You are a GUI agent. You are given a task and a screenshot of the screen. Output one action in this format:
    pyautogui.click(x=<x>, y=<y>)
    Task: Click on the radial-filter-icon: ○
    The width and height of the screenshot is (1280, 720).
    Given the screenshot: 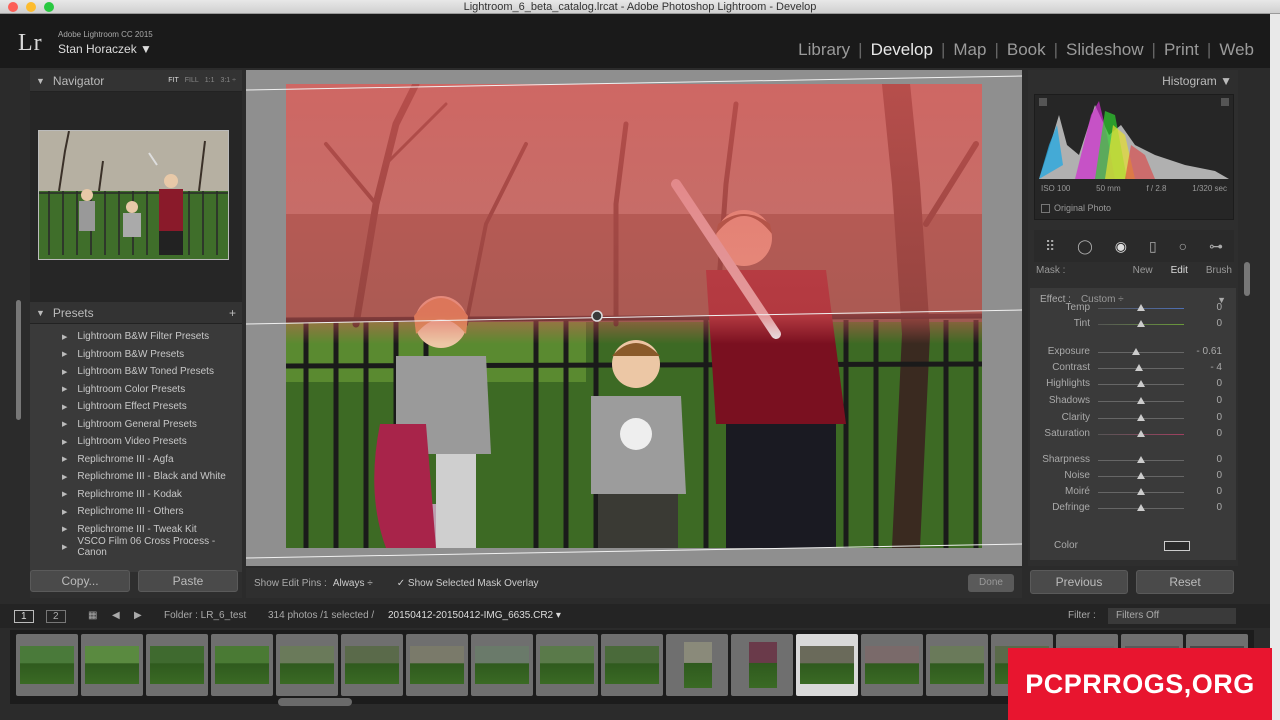 What is the action you would take?
    pyautogui.click(x=1183, y=246)
    